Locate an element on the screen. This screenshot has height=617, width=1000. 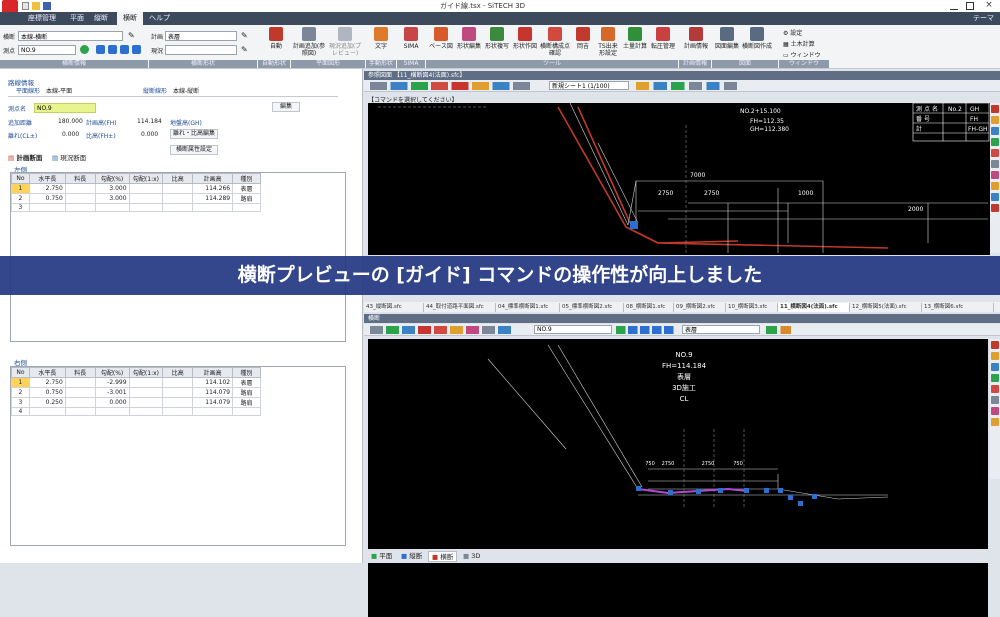
auto-button: 自動 is located at coordinates (276, 38).